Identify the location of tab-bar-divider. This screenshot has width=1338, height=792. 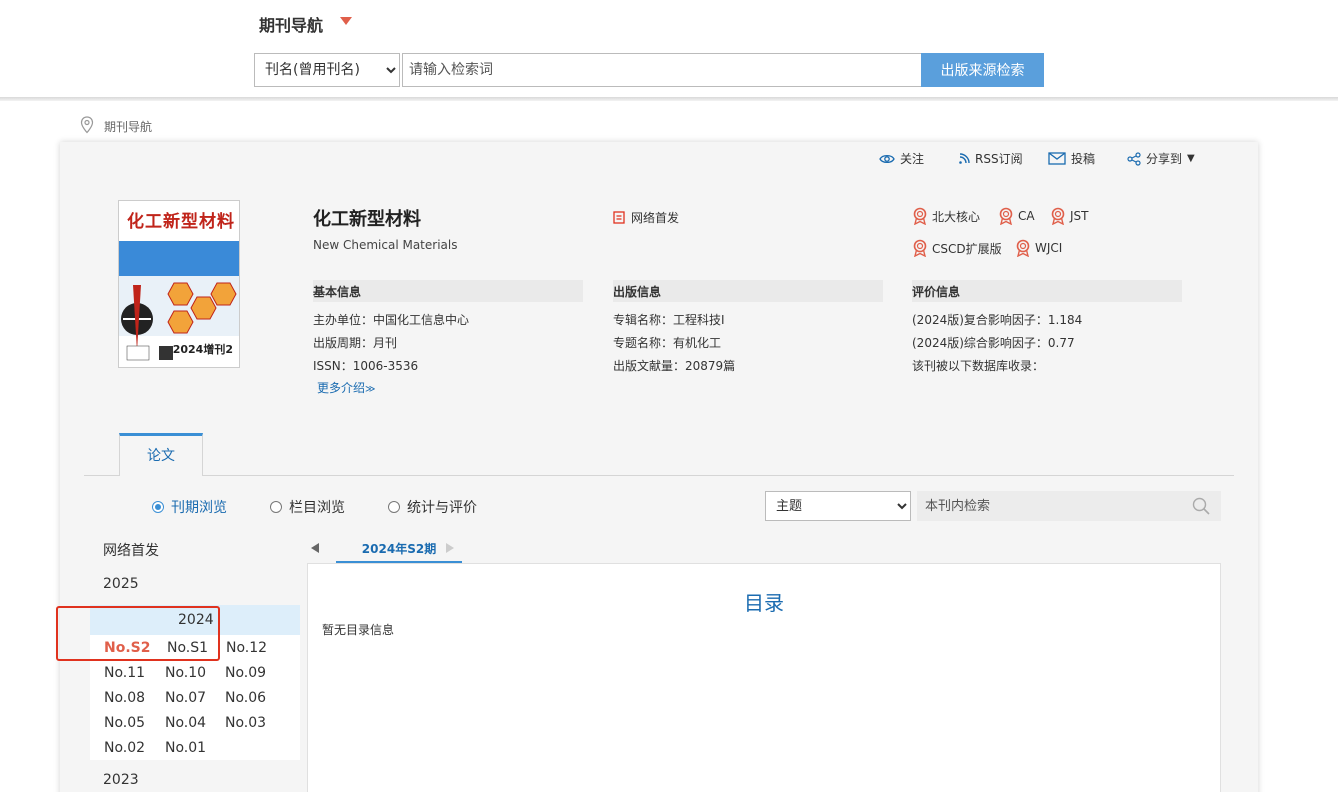
(659, 475).